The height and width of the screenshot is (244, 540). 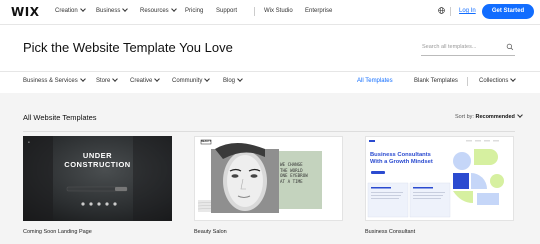 What do you see at coordinates (441, 10) in the screenshot?
I see `globe-icon` at bounding box center [441, 10].